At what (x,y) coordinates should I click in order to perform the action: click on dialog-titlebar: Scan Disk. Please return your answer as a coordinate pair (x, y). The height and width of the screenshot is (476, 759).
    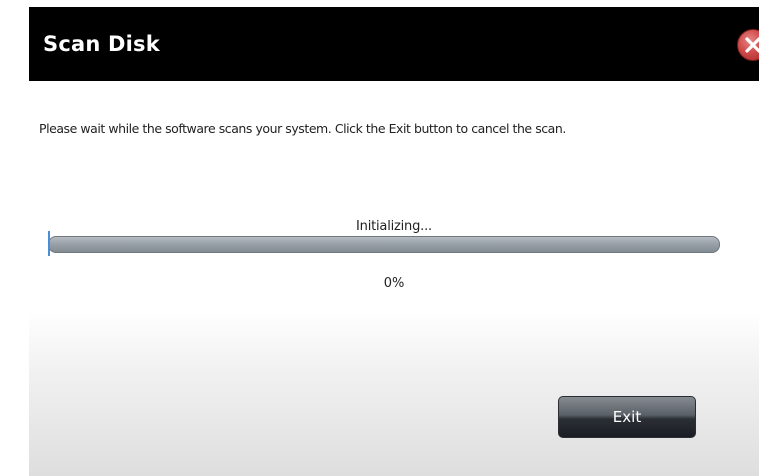
    Looking at the image, I should click on (394, 44).